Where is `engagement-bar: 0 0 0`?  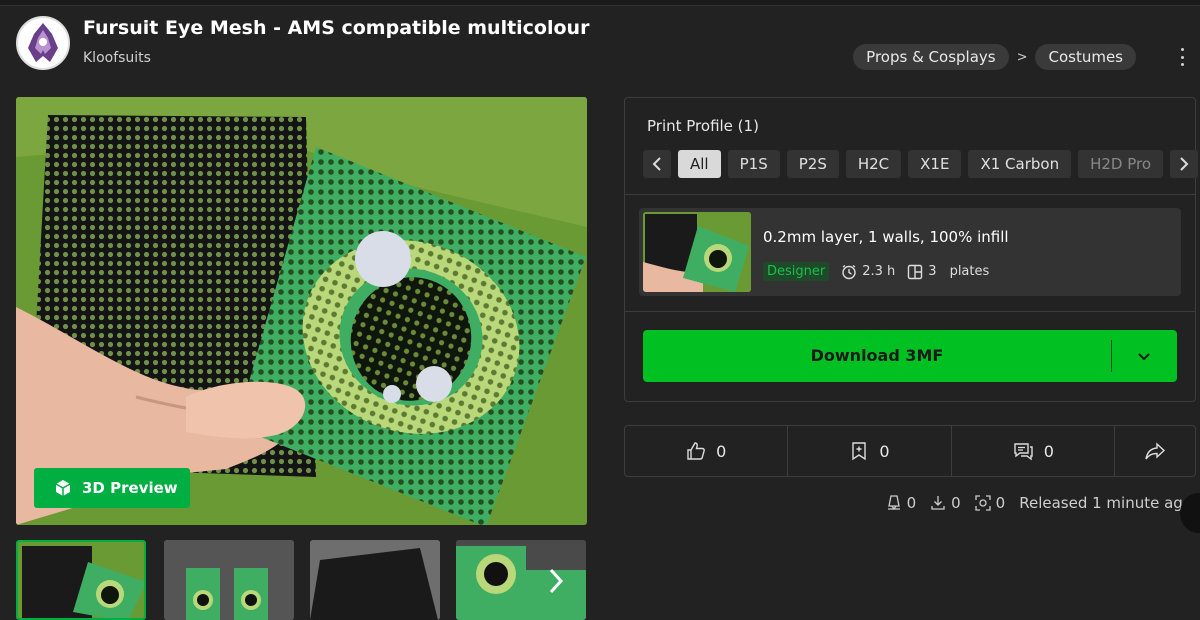 engagement-bar: 0 0 0 is located at coordinates (910, 451).